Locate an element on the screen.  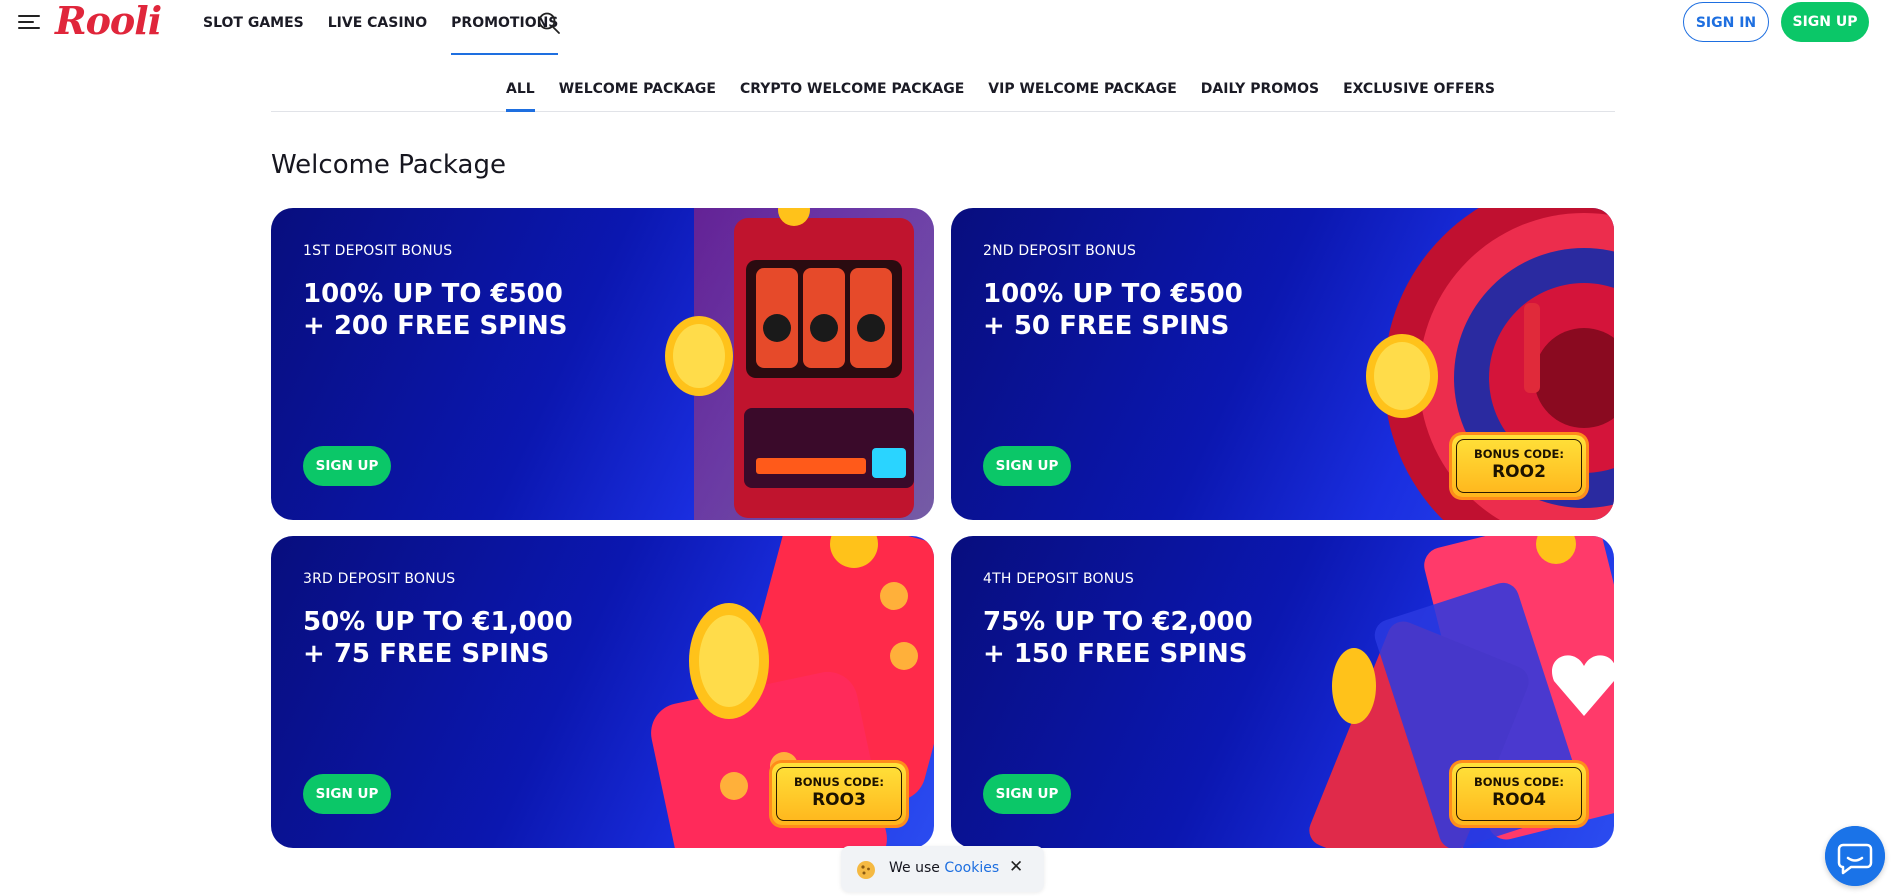
bonus-code-value: ROO4 is located at coordinates (1519, 800).